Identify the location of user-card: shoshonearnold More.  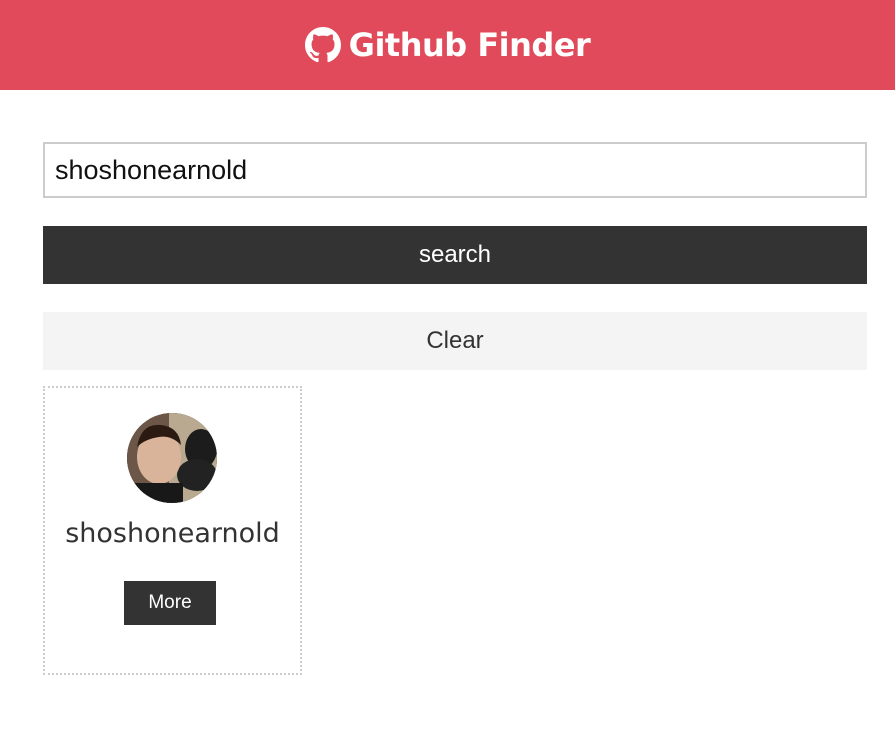
(172, 530).